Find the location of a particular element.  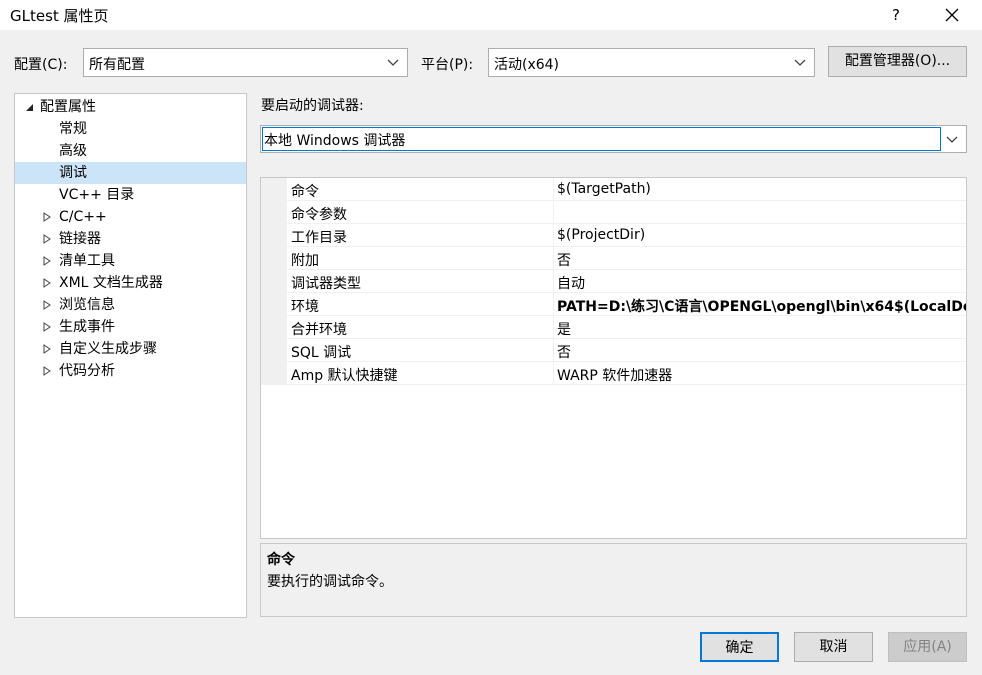

tree-item-label: 调试 is located at coordinates (73, 173).